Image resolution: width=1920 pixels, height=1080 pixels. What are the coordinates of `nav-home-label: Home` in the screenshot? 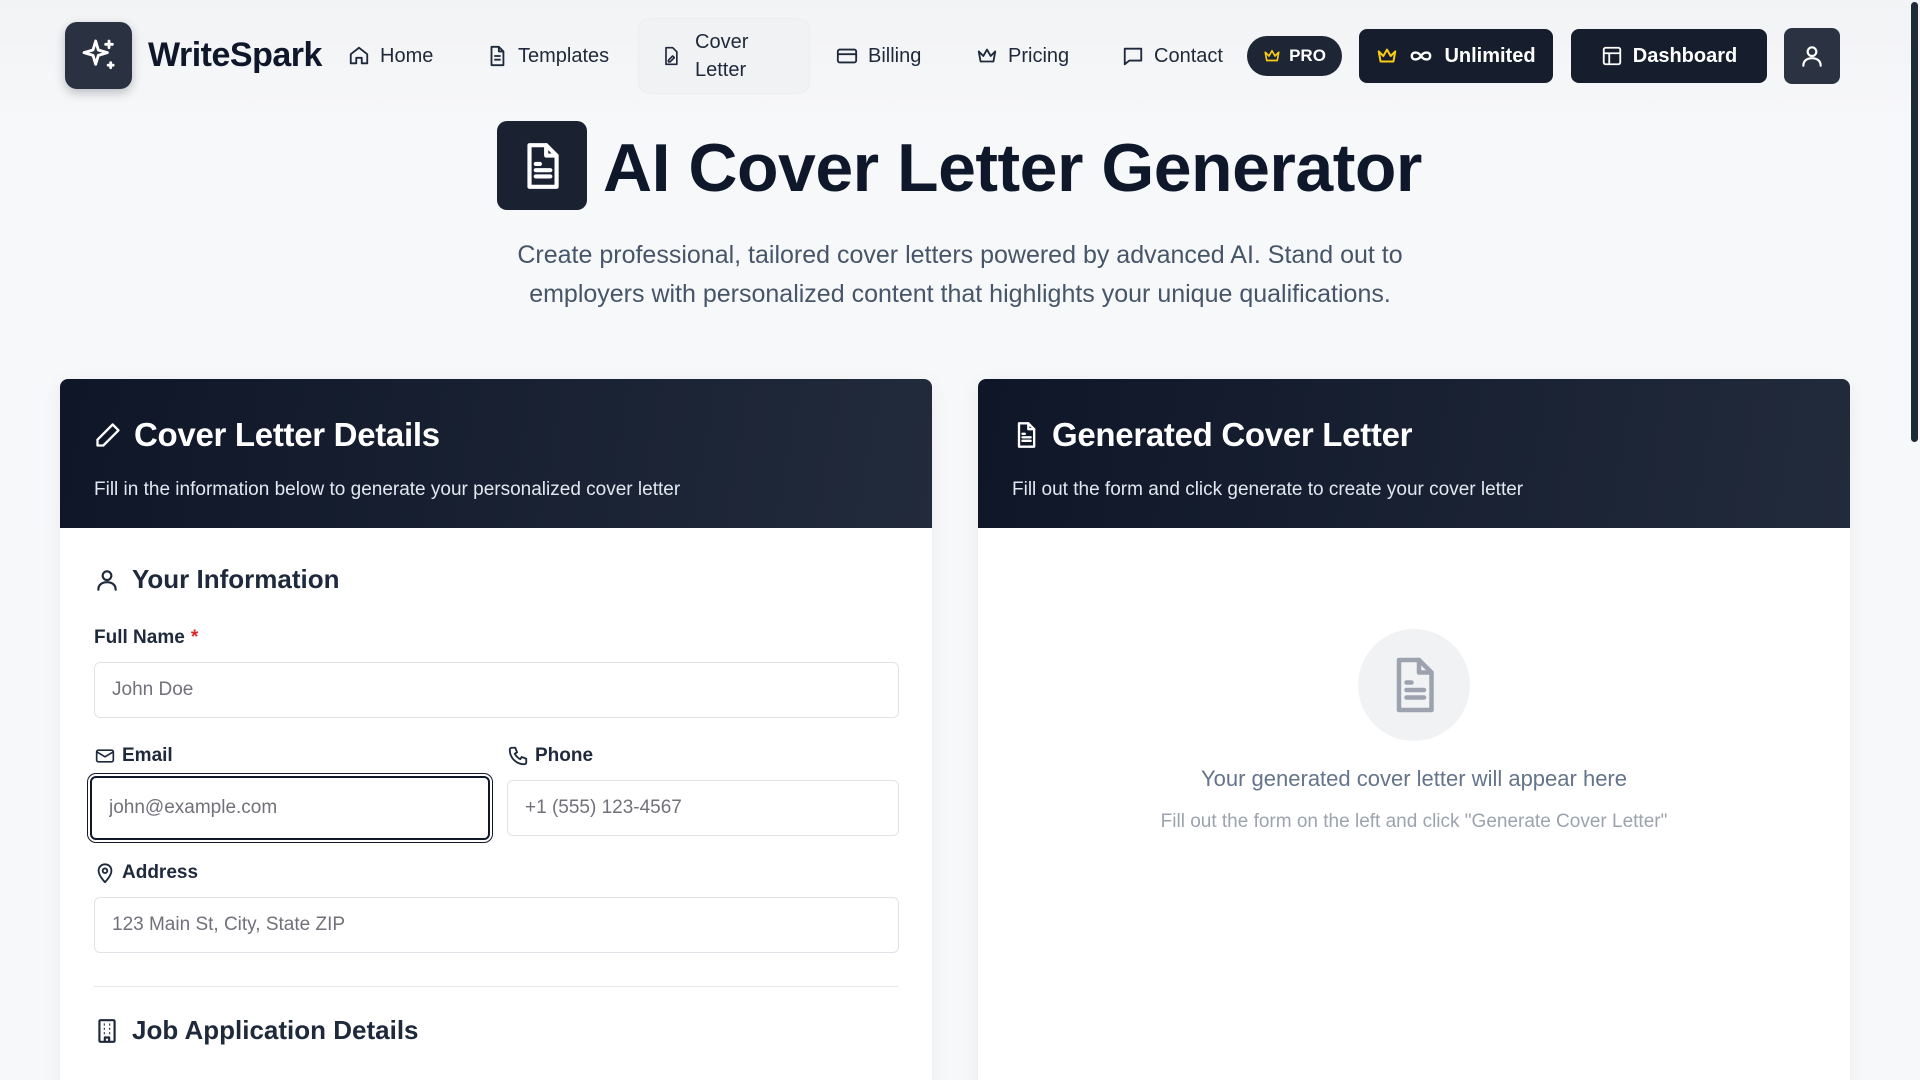 It's located at (407, 55).